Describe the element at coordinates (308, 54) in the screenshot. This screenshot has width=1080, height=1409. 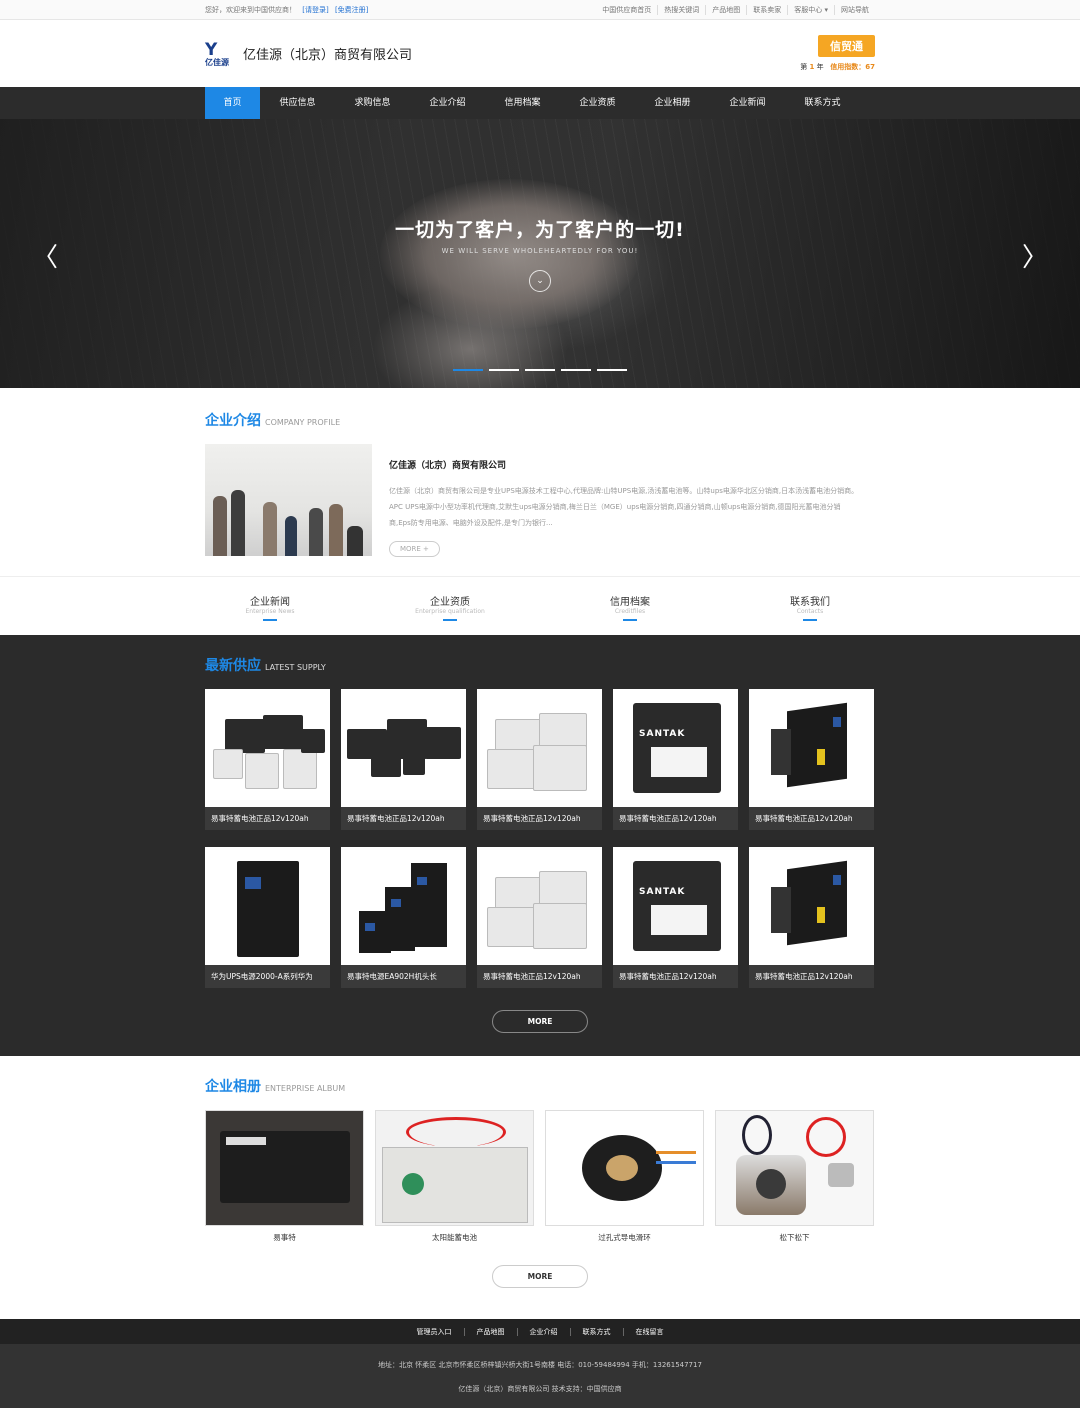
I see `logo: Y 亿佳源 亿佳源（北京）商贸有限公司` at that location.